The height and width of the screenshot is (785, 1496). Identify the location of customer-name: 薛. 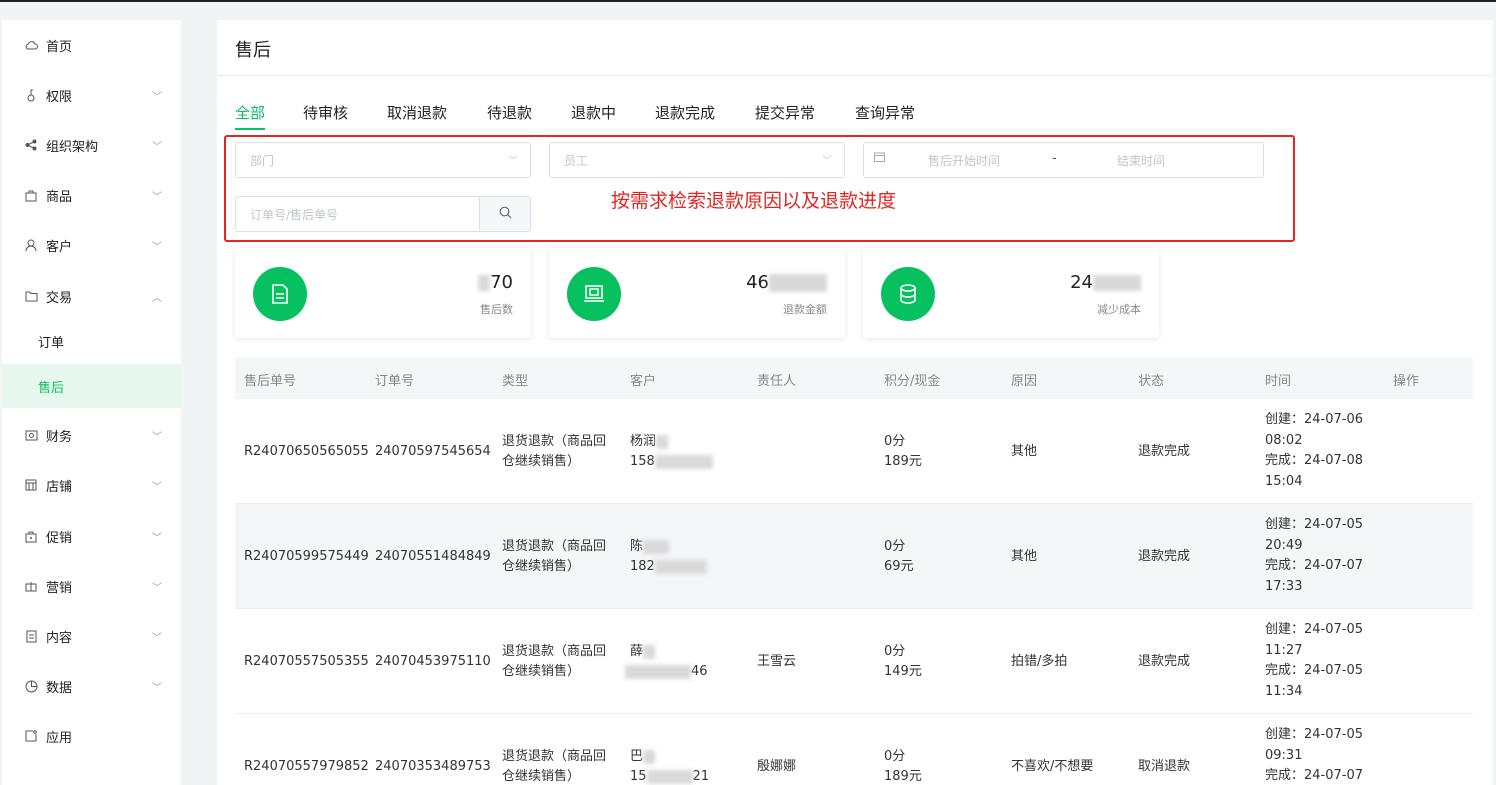
(643, 652).